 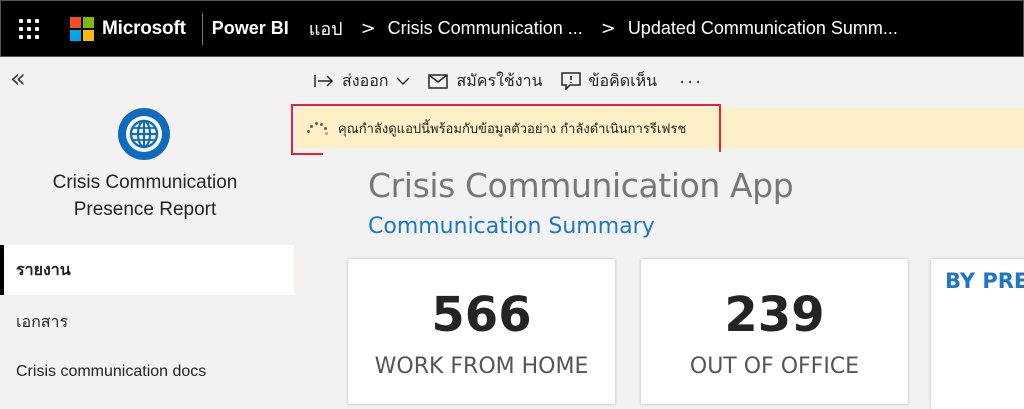 I want to click on report-subtitle: Communication Summary, so click(x=511, y=226).